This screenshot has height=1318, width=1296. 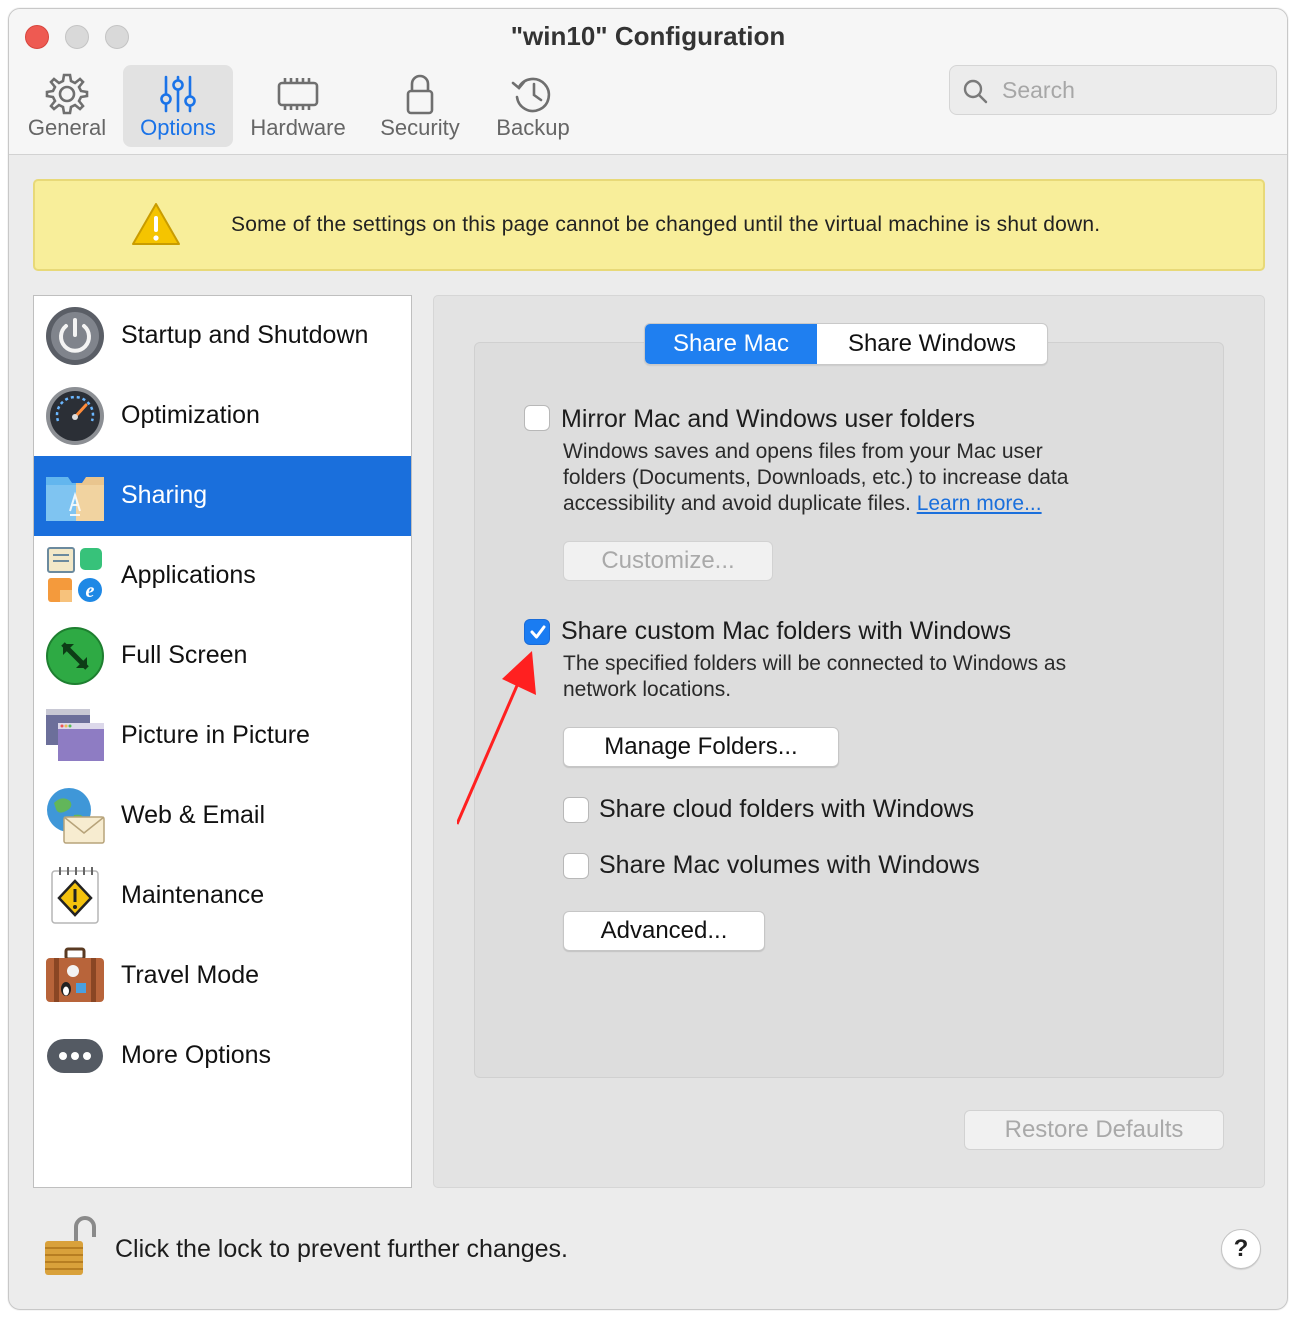 I want to click on full-screen-icon, so click(x=75, y=656).